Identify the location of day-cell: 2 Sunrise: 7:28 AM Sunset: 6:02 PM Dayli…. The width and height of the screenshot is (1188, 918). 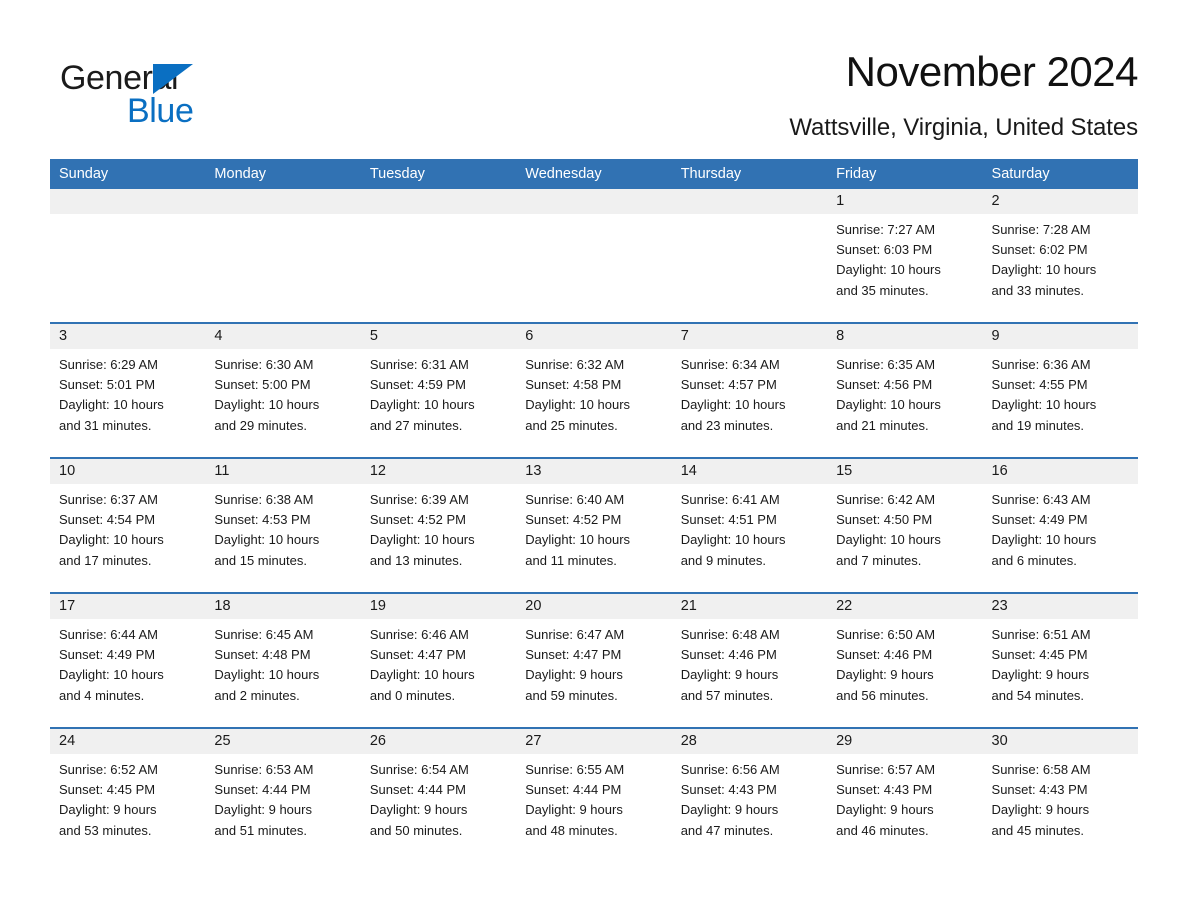
(1060, 255).